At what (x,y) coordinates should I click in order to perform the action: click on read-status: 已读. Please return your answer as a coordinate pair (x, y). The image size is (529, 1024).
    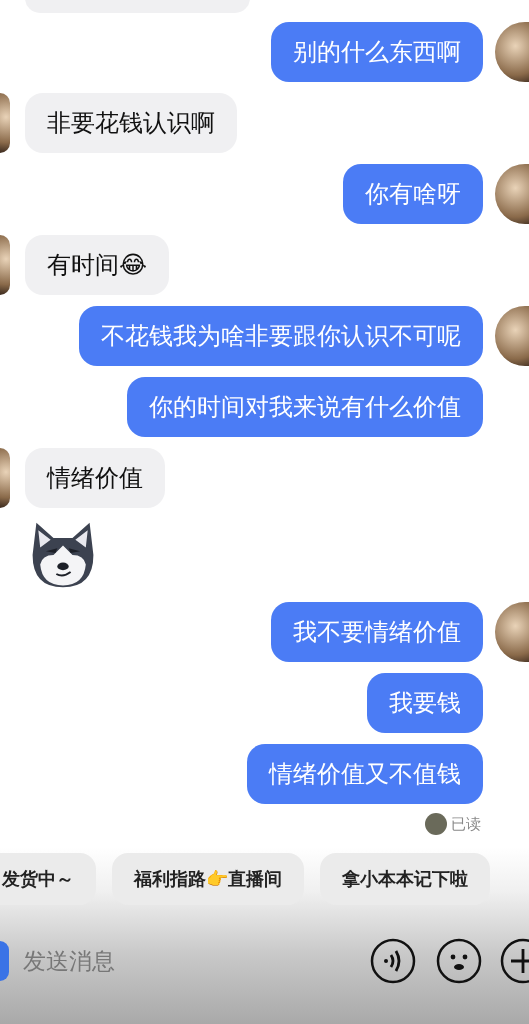
    Looking at the image, I should click on (466, 824).